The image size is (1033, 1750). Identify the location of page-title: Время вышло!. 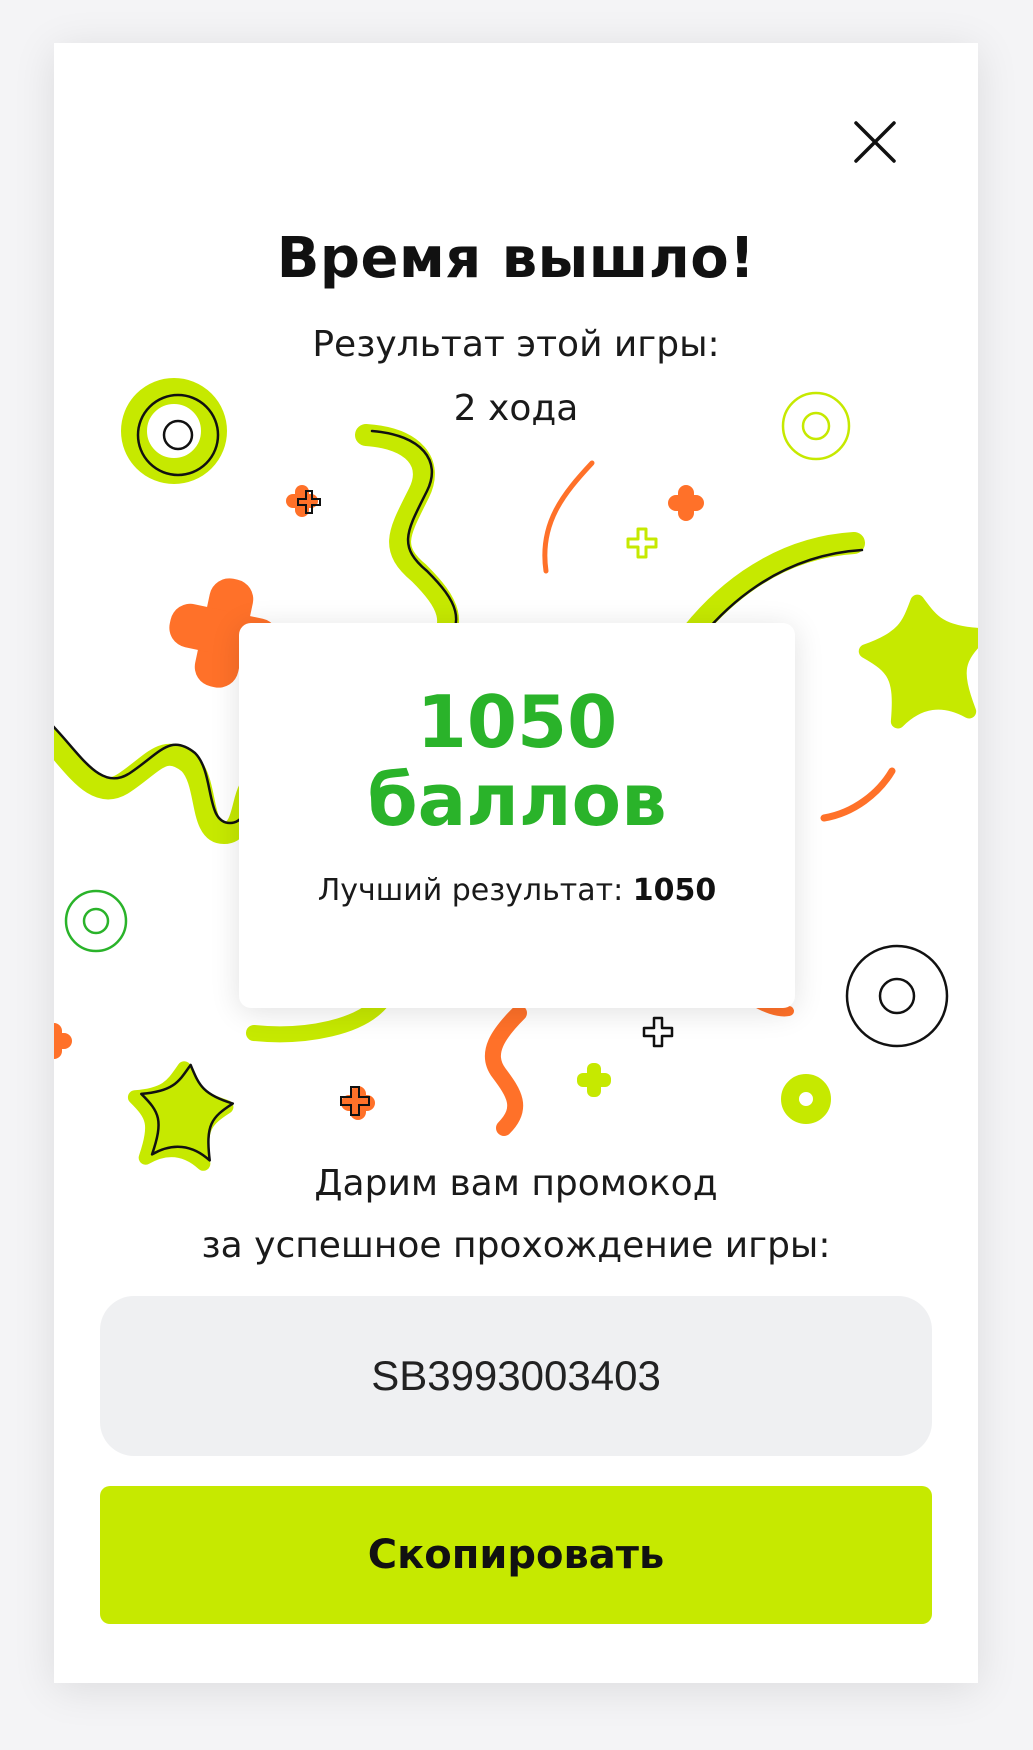
(516, 258).